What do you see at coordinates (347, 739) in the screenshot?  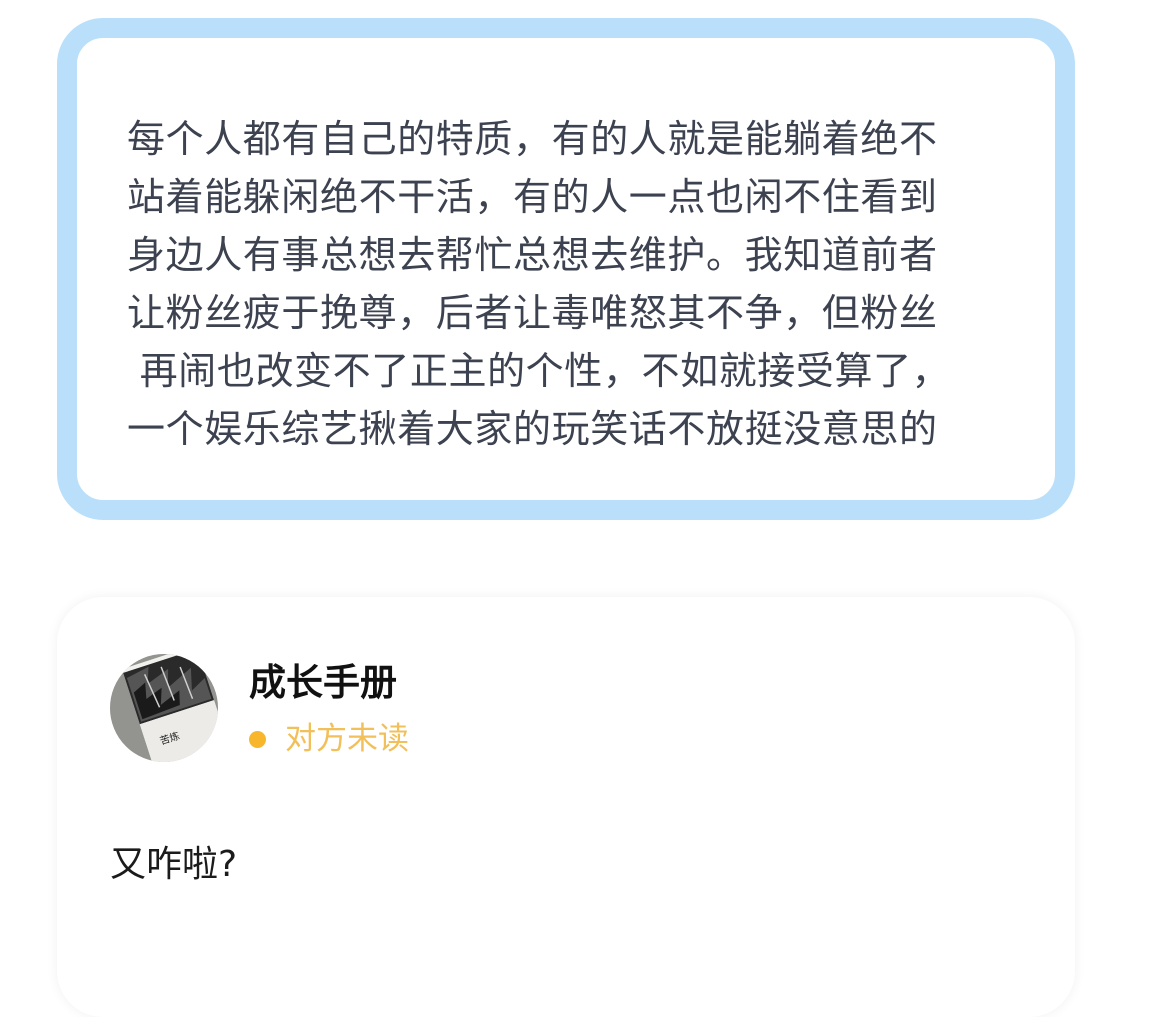 I see `status-text: 对方未读` at bounding box center [347, 739].